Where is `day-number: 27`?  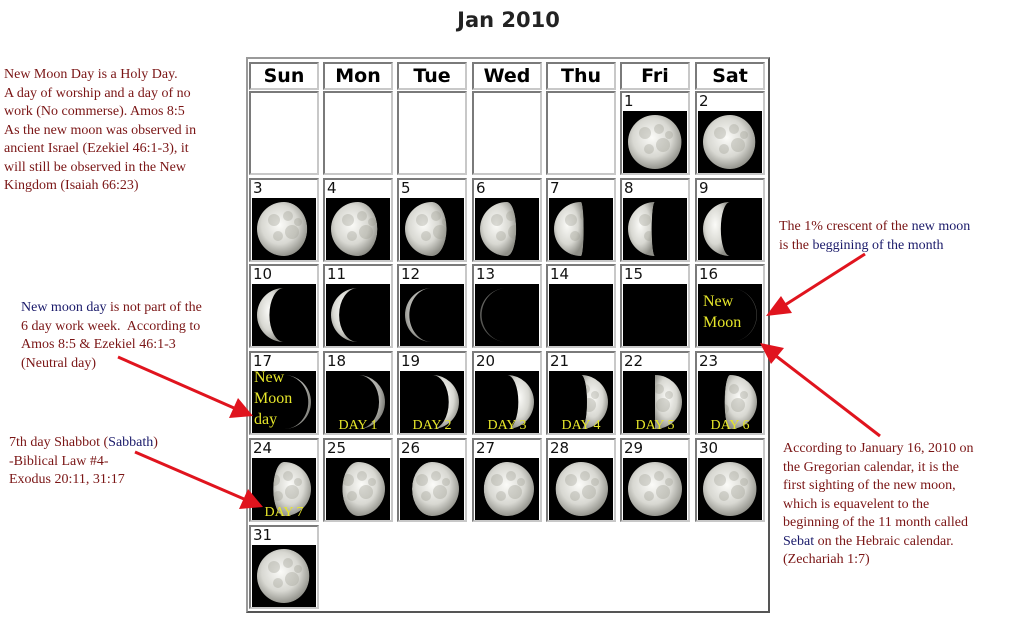
day-number: 27 is located at coordinates (486, 448).